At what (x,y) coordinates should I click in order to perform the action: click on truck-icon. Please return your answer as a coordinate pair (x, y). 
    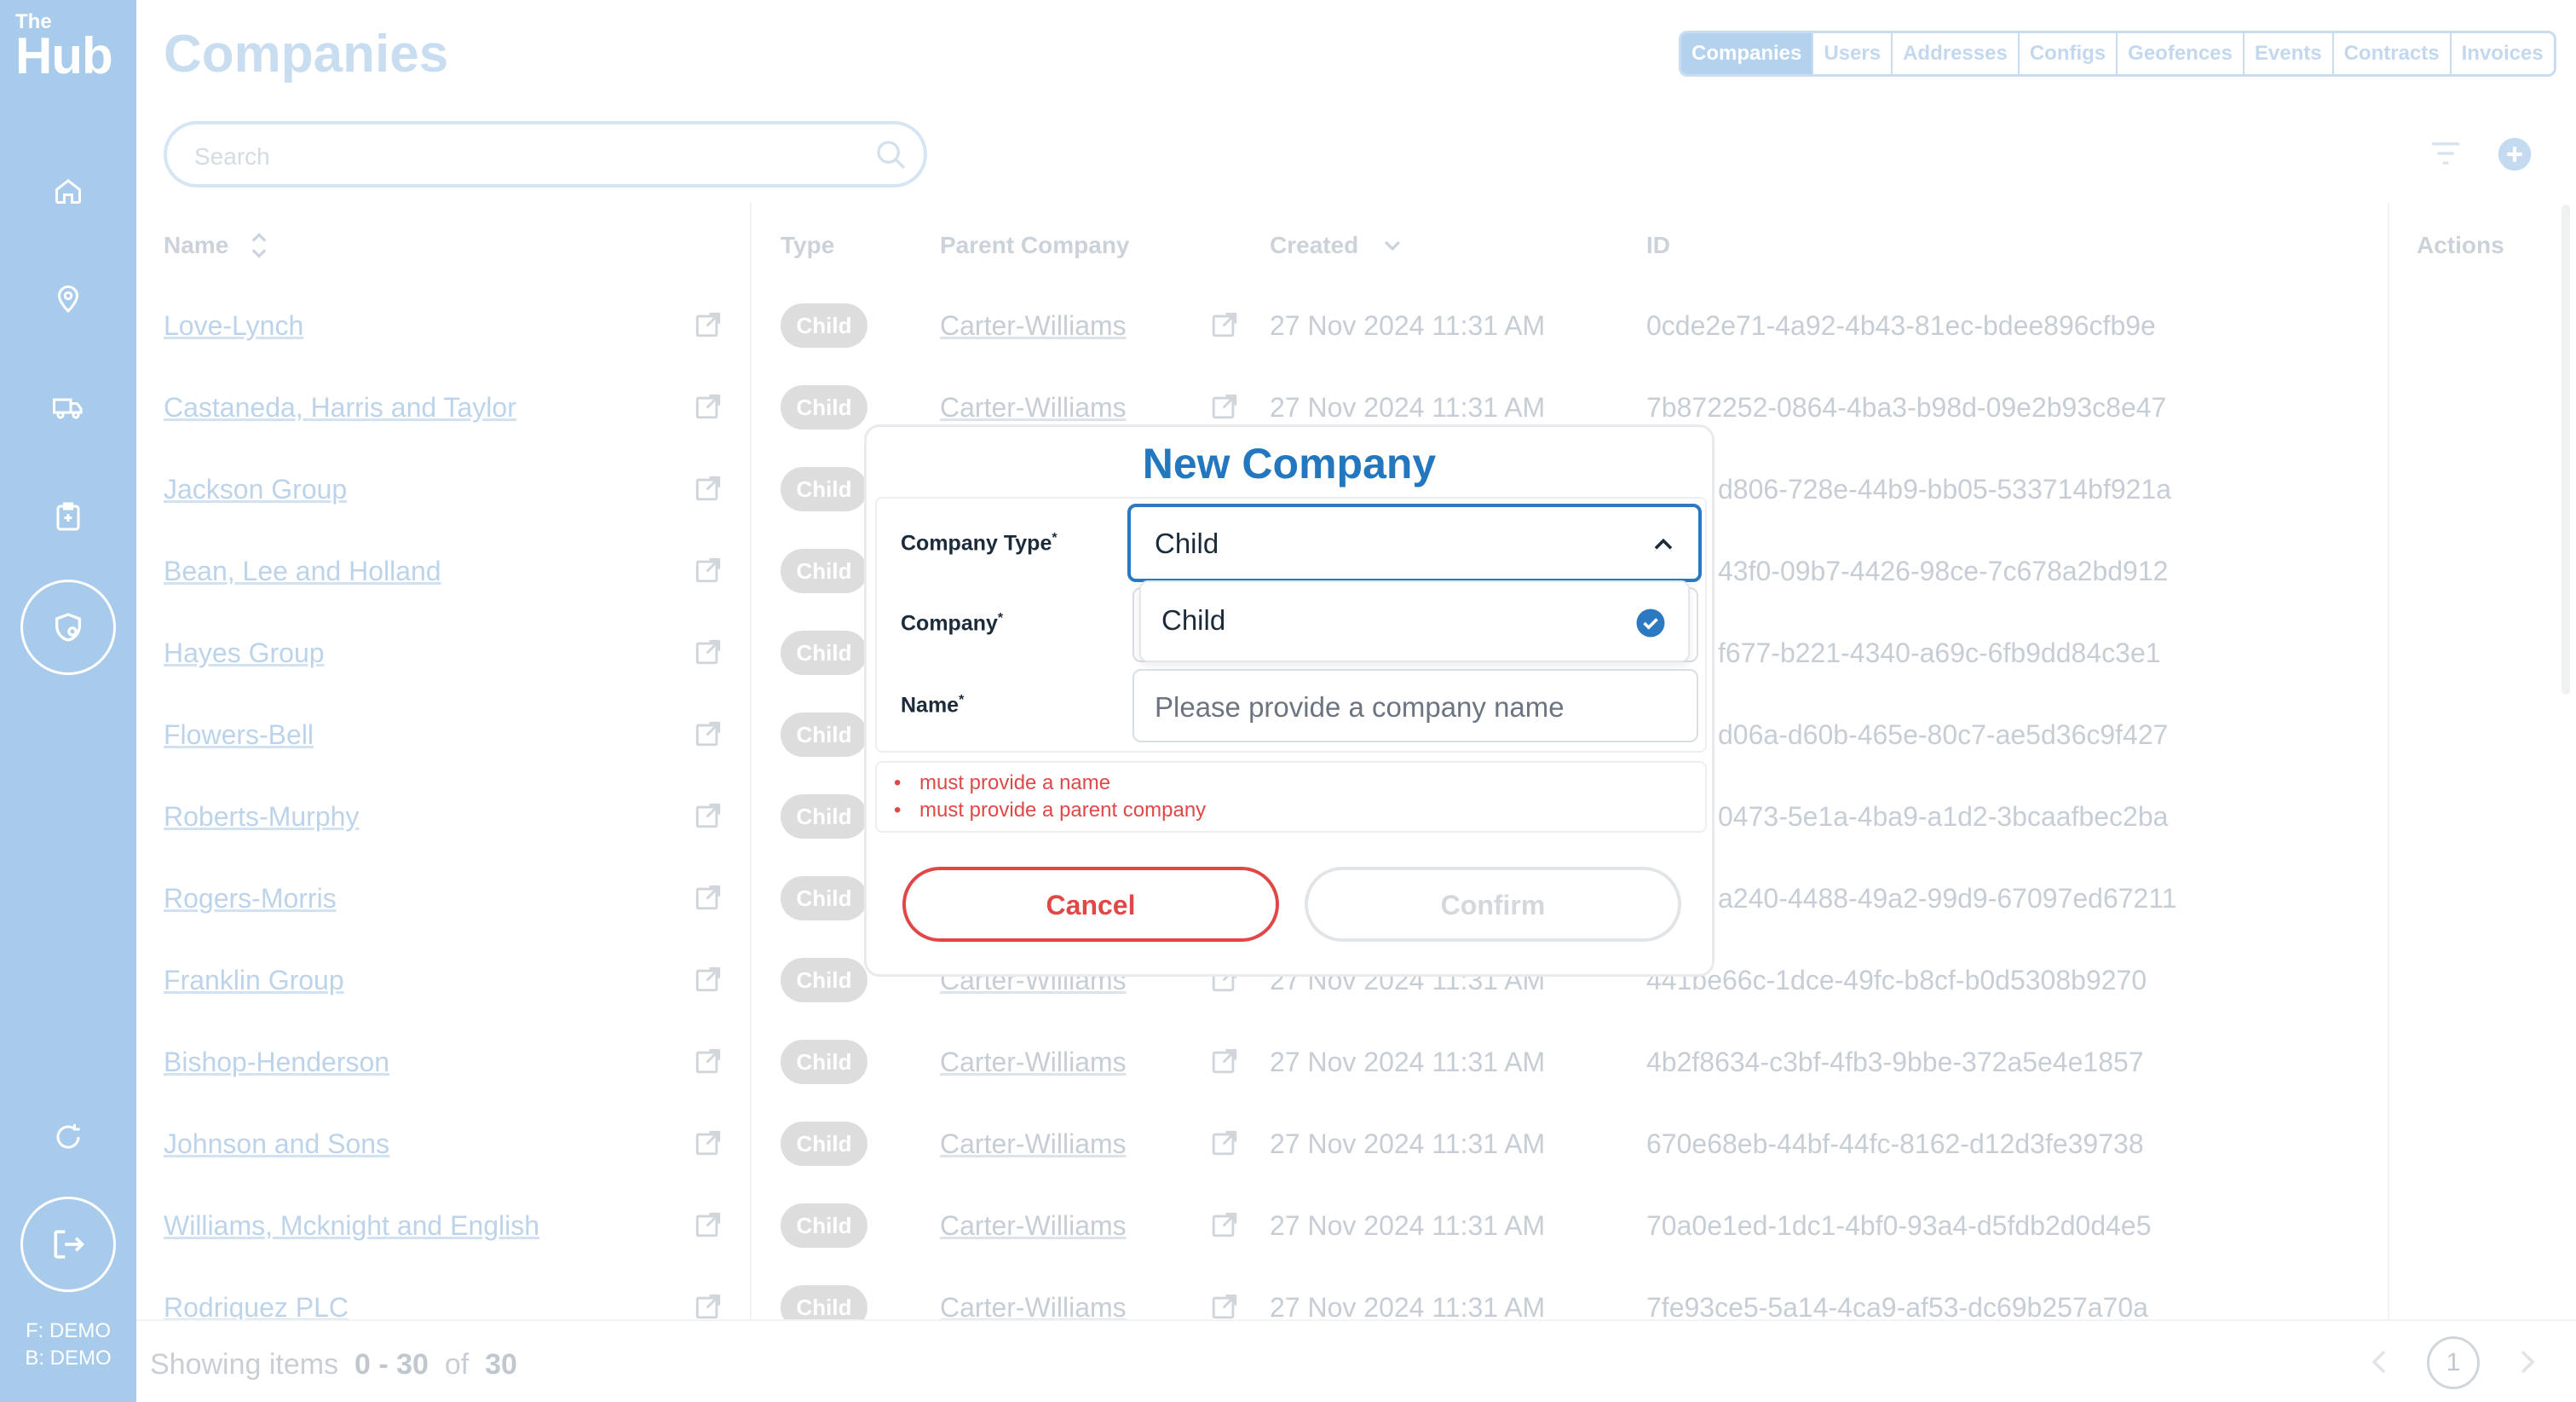
    Looking at the image, I should click on (68, 407).